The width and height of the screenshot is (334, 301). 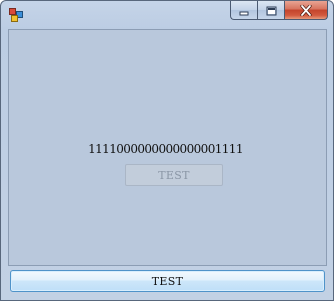 What do you see at coordinates (174, 175) in the screenshot?
I see `test-button-disabled: TEST` at bounding box center [174, 175].